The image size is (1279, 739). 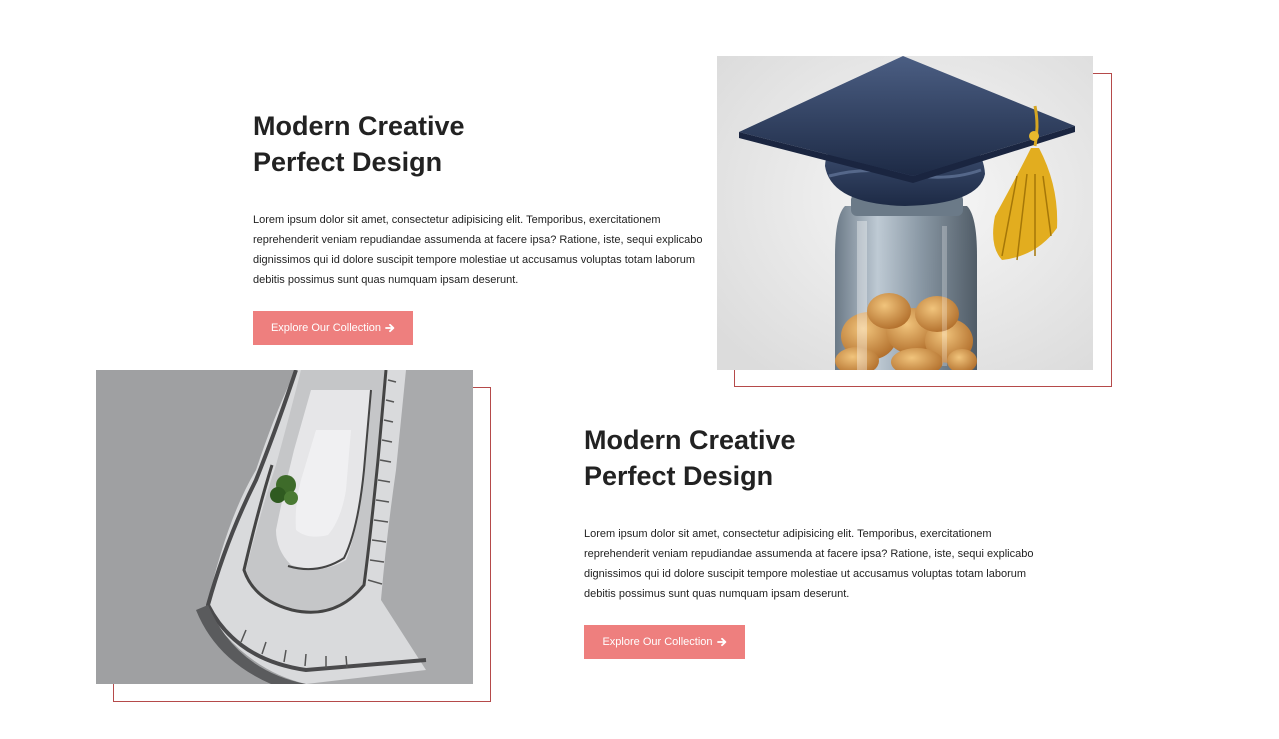 What do you see at coordinates (905, 213) in the screenshot?
I see `graduation-cap-jar-image` at bounding box center [905, 213].